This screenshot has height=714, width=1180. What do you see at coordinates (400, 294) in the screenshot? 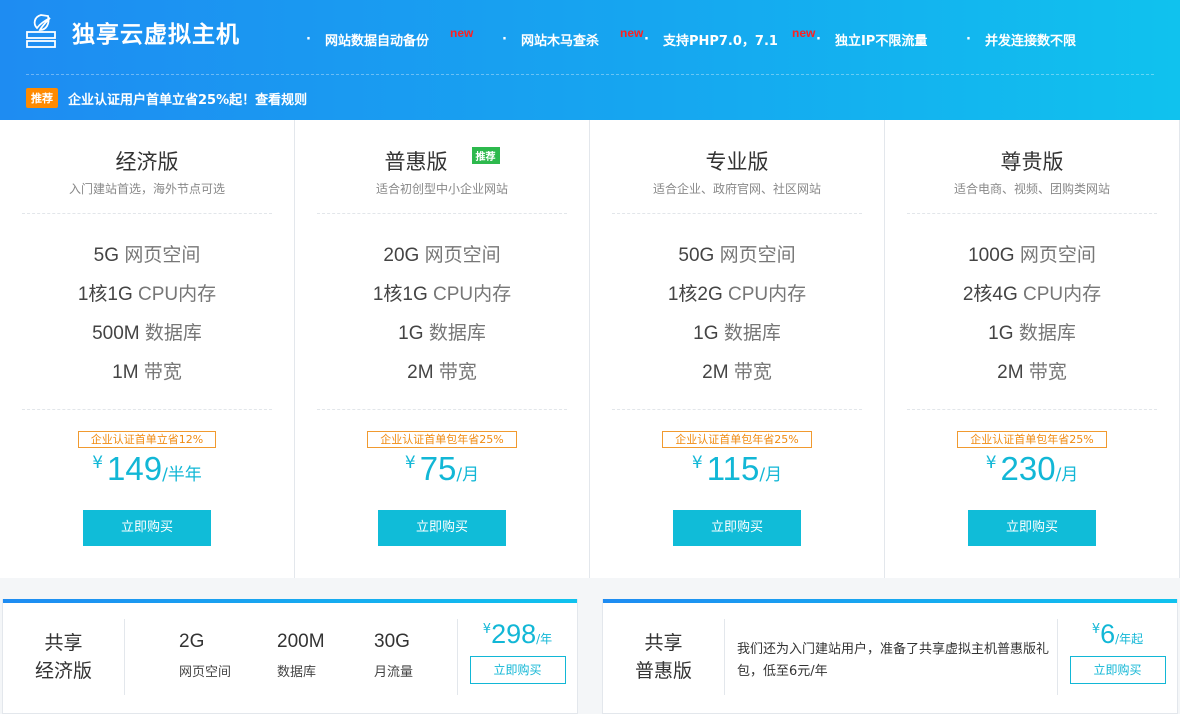
I see `spec-value: 1核1G` at bounding box center [400, 294].